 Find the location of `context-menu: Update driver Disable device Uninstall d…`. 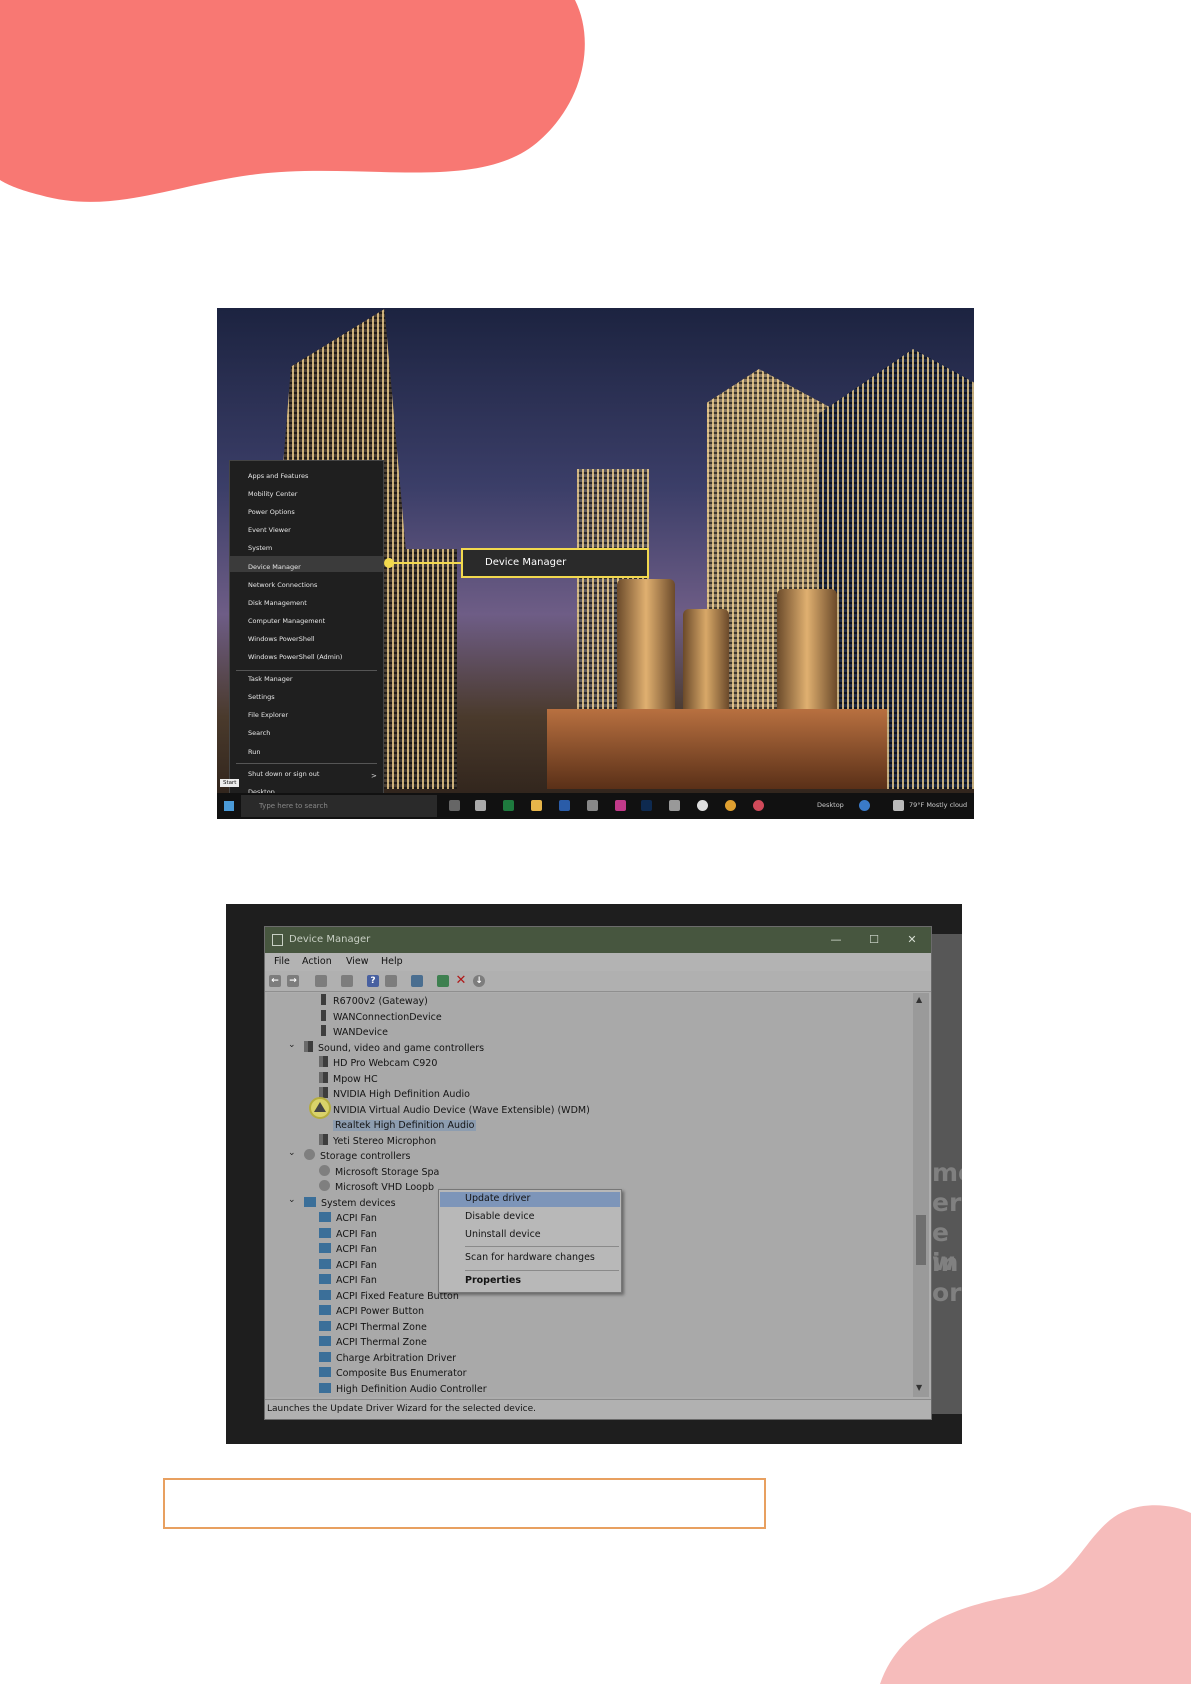

context-menu: Update driver Disable device Uninstall d… is located at coordinates (530, 1241).